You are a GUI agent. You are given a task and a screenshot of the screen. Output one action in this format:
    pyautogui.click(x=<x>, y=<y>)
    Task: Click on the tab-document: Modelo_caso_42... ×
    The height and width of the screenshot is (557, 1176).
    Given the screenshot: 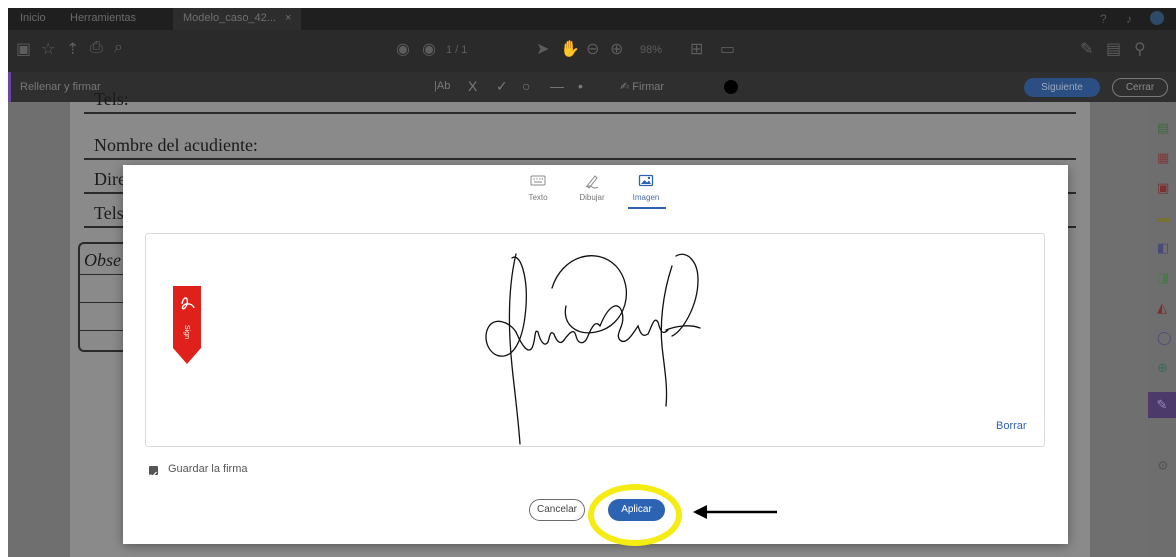 What is the action you would take?
    pyautogui.click(x=237, y=19)
    